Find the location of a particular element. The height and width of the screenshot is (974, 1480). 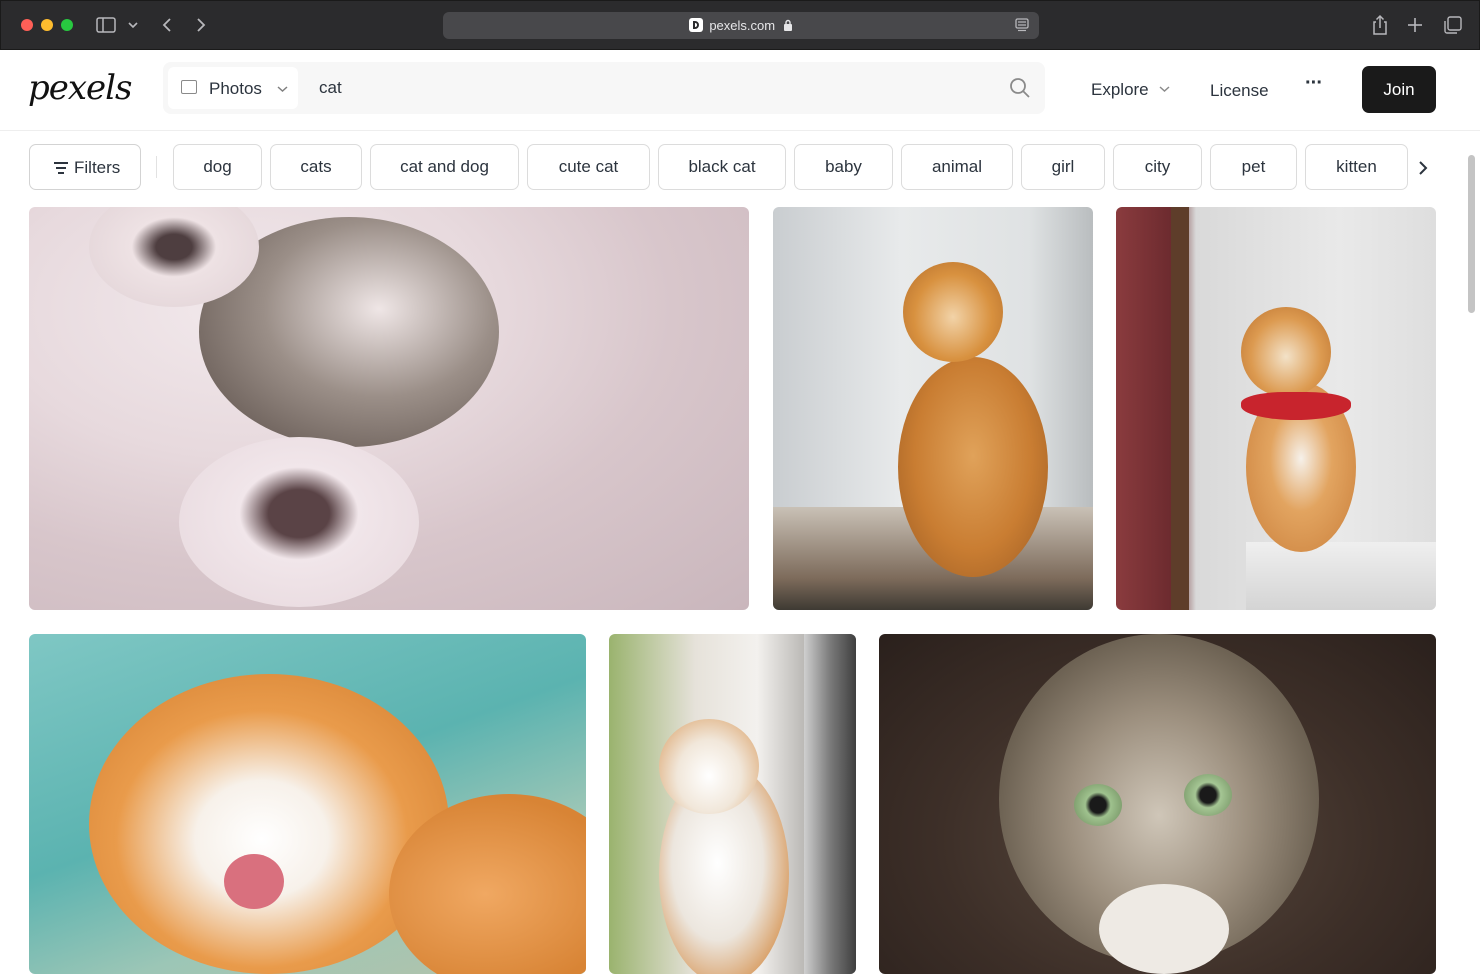

red-bandana is located at coordinates (1296, 406).